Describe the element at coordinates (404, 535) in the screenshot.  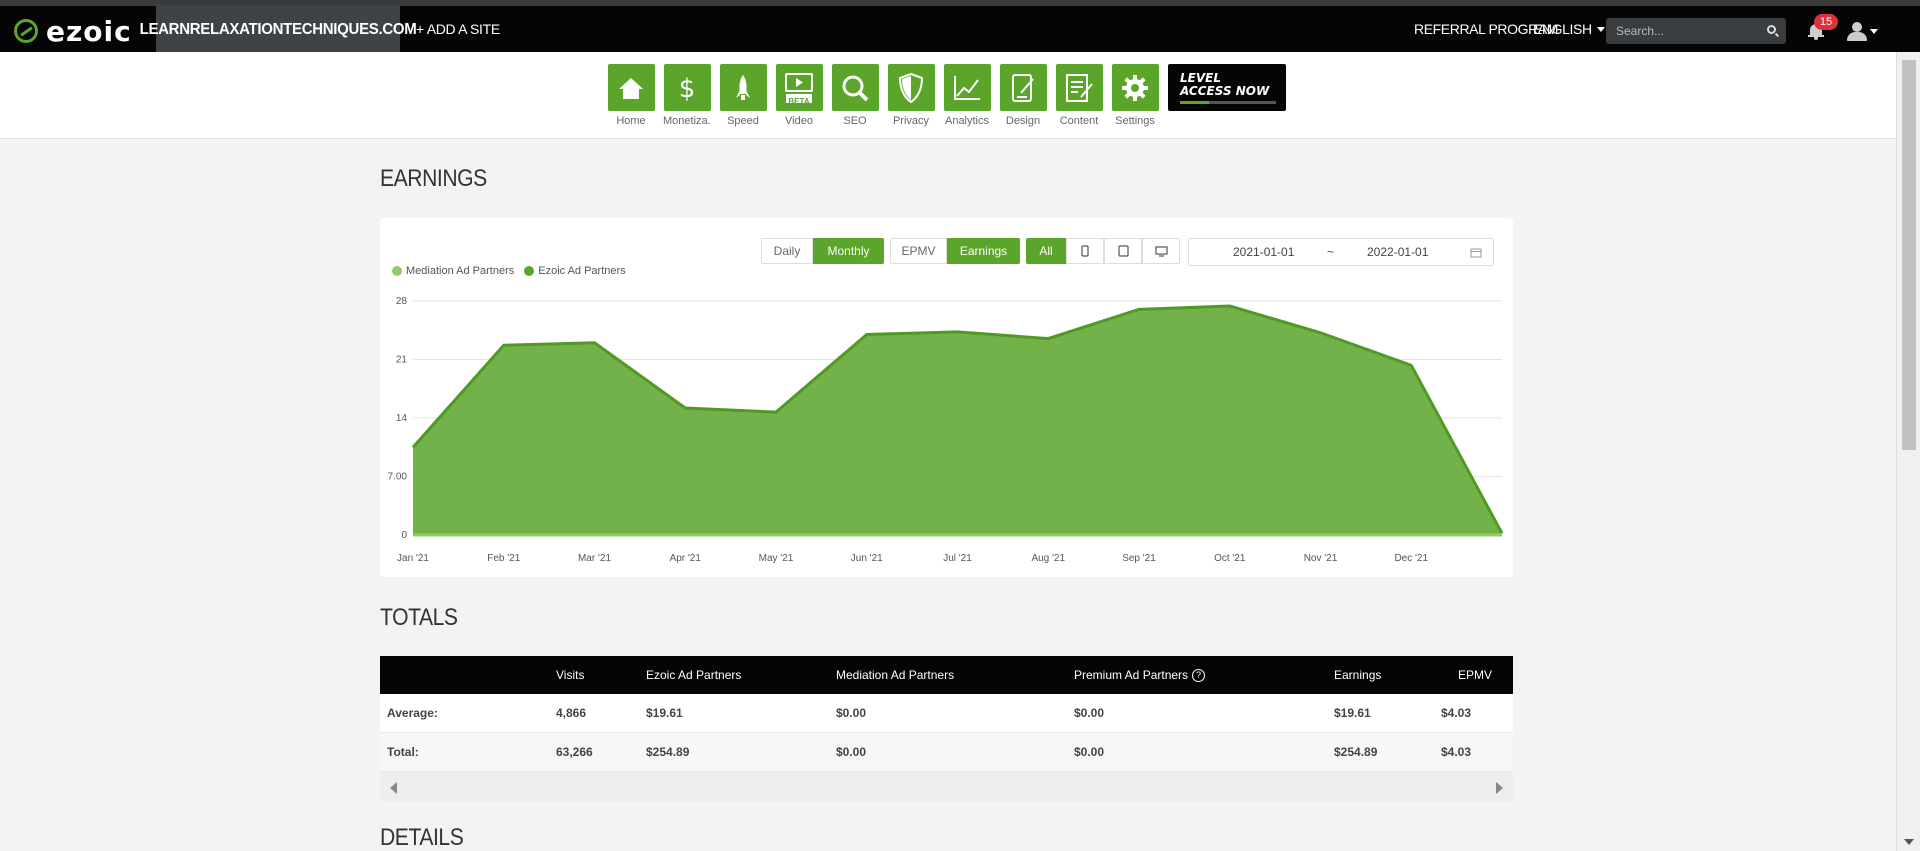
I see `y-tick-label: 0` at that location.